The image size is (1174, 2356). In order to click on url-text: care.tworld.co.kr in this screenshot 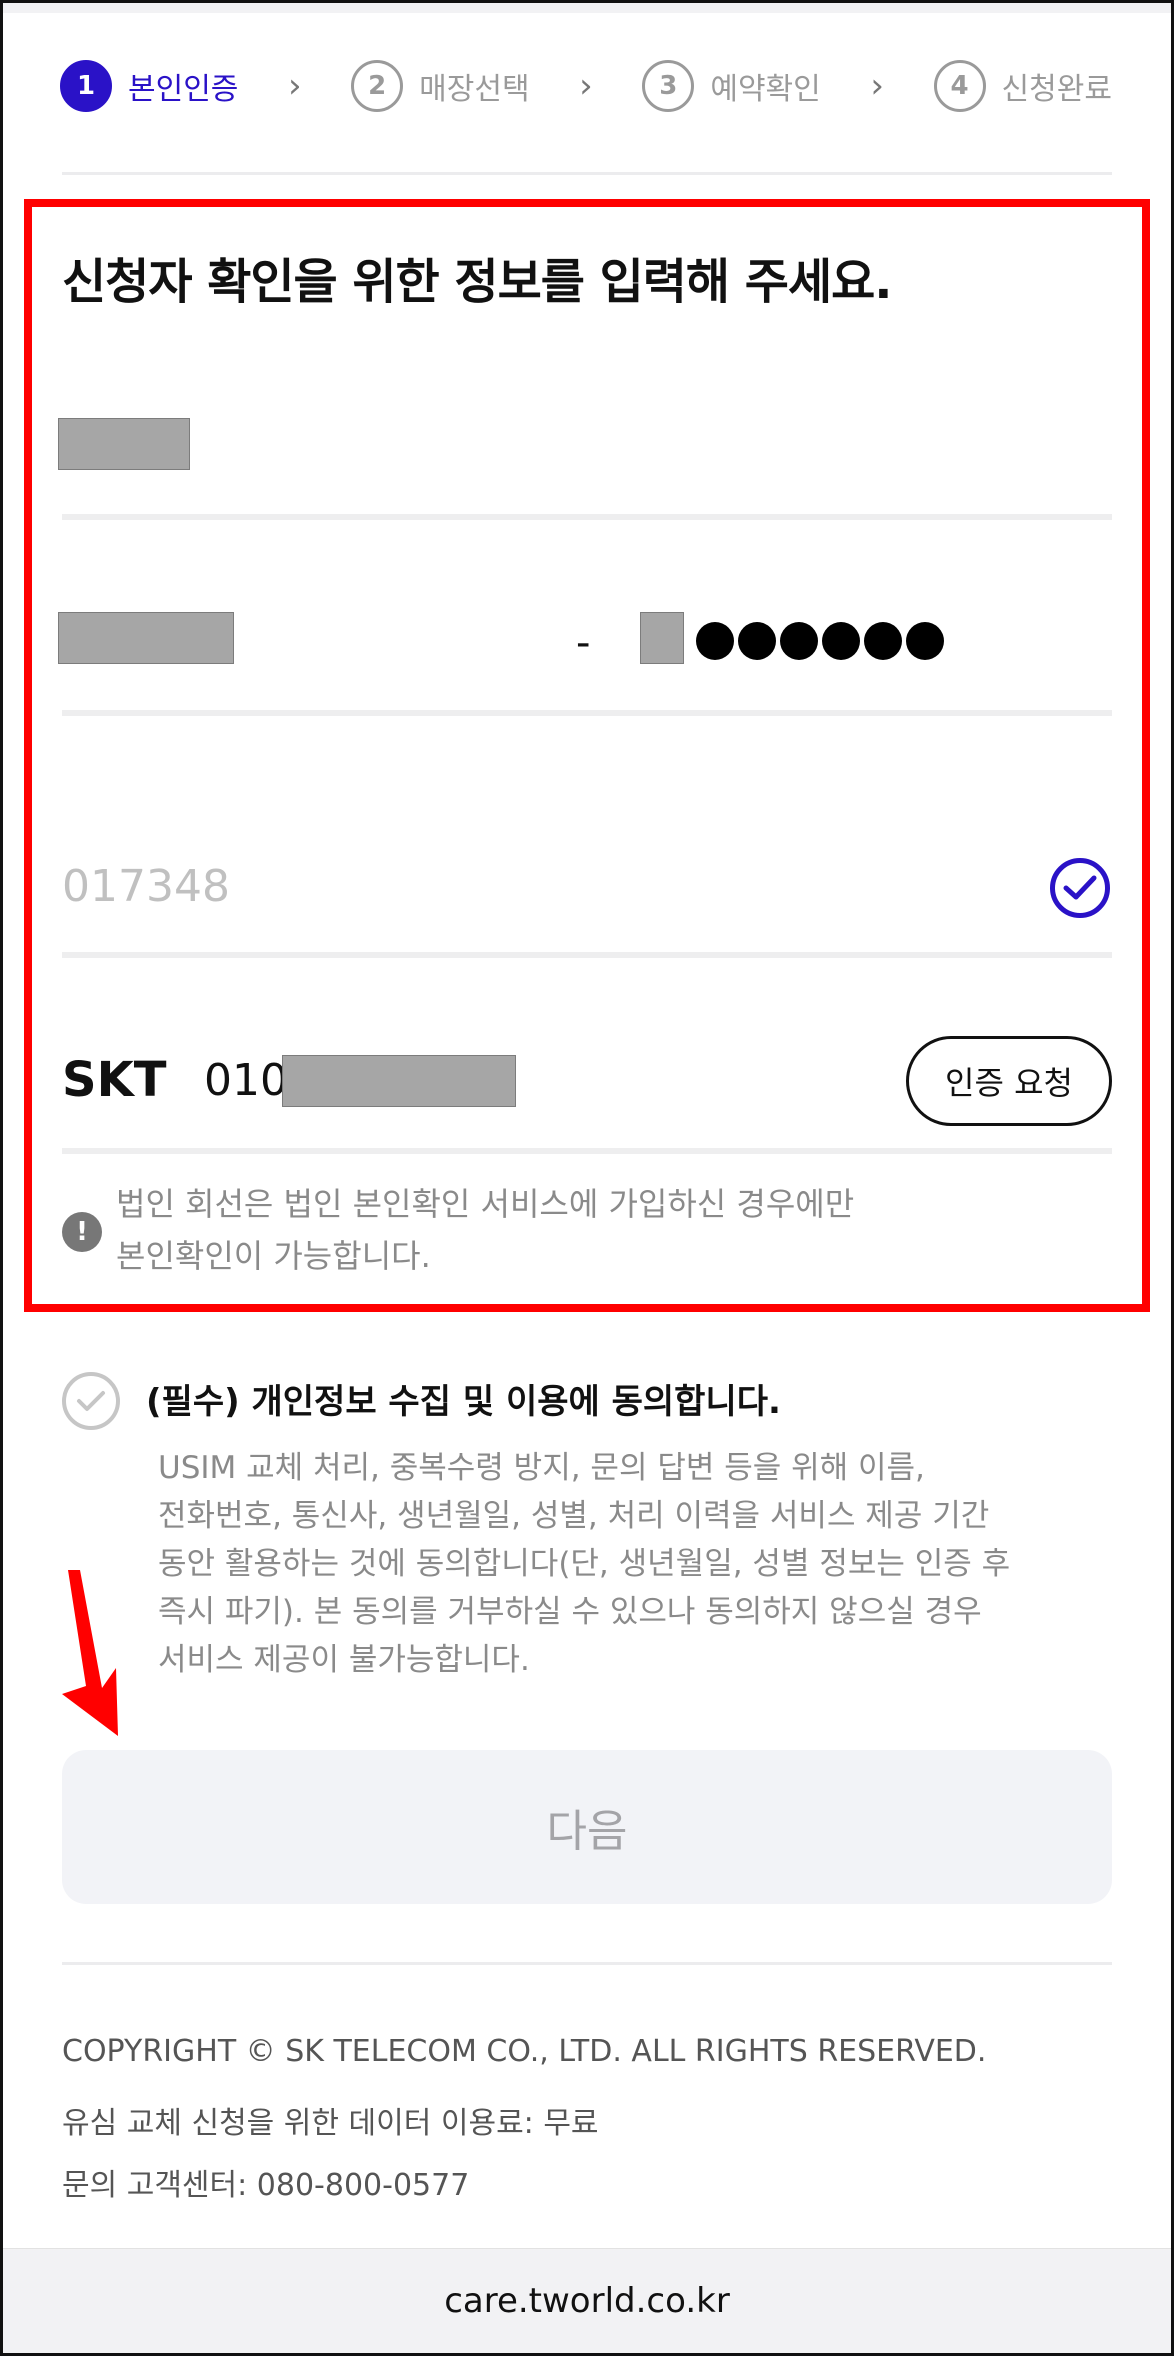, I will do `click(587, 2301)`.